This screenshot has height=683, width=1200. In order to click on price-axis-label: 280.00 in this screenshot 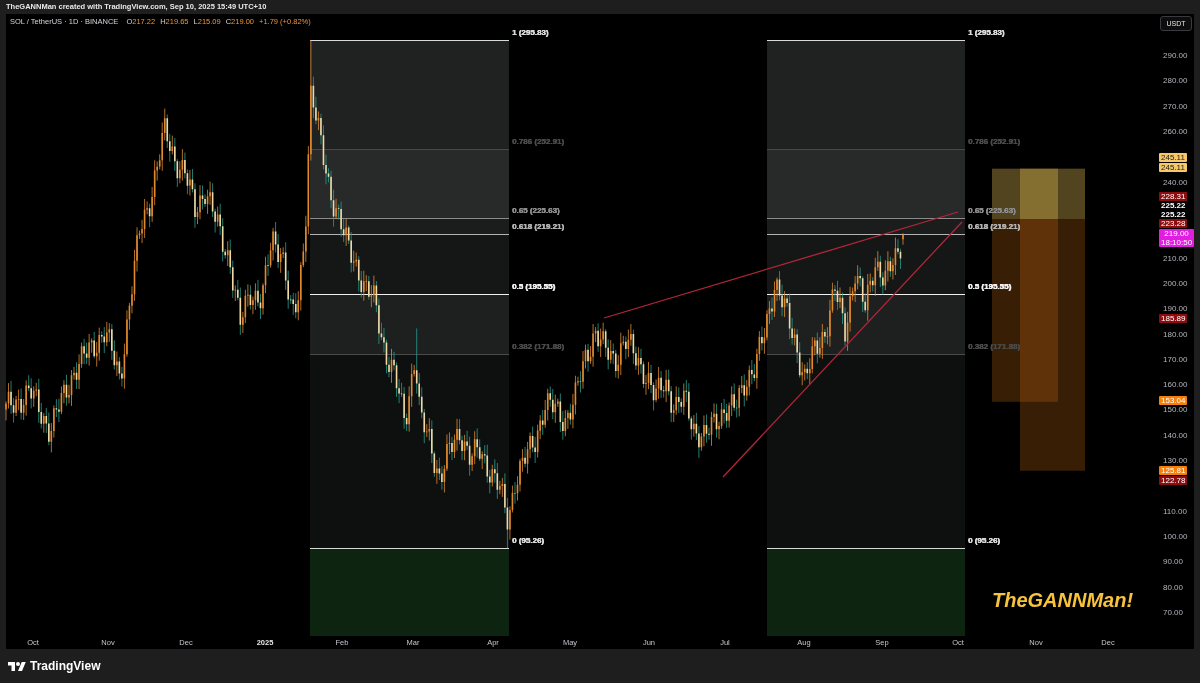, I will do `click(1175, 80)`.